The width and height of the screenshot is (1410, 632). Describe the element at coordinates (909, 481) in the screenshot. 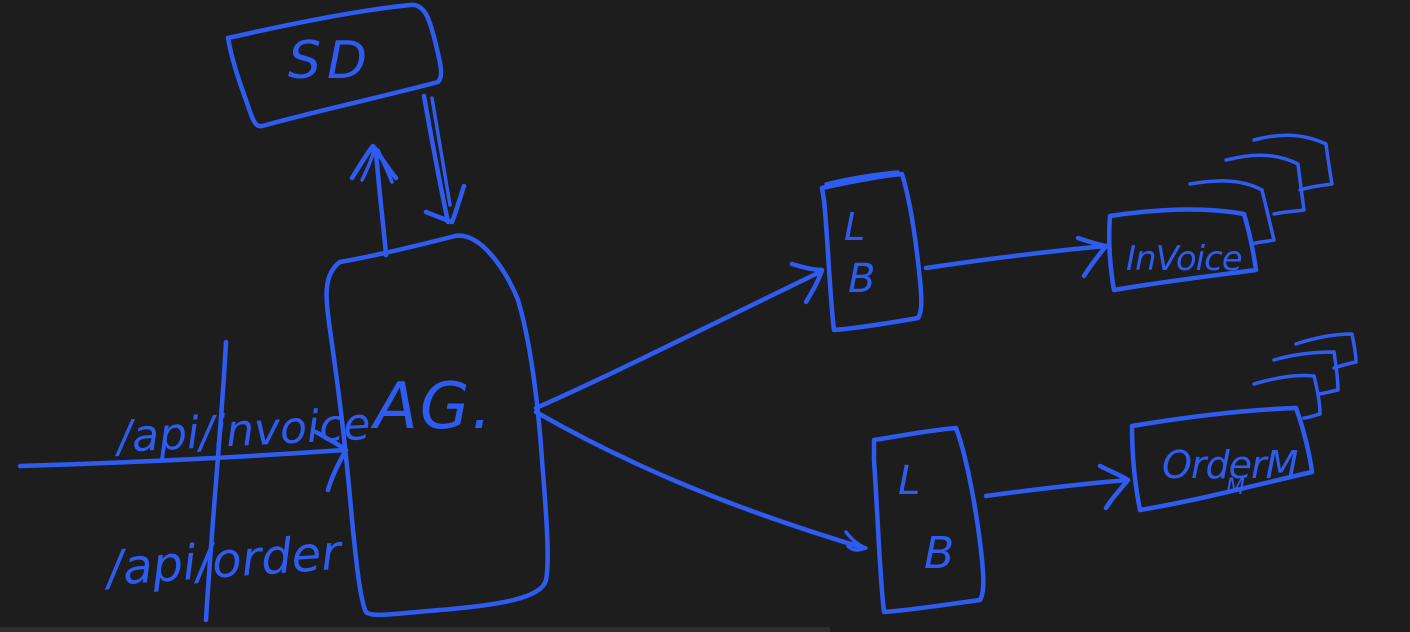

I see `load-balancer-bottom-label-1: L` at that location.